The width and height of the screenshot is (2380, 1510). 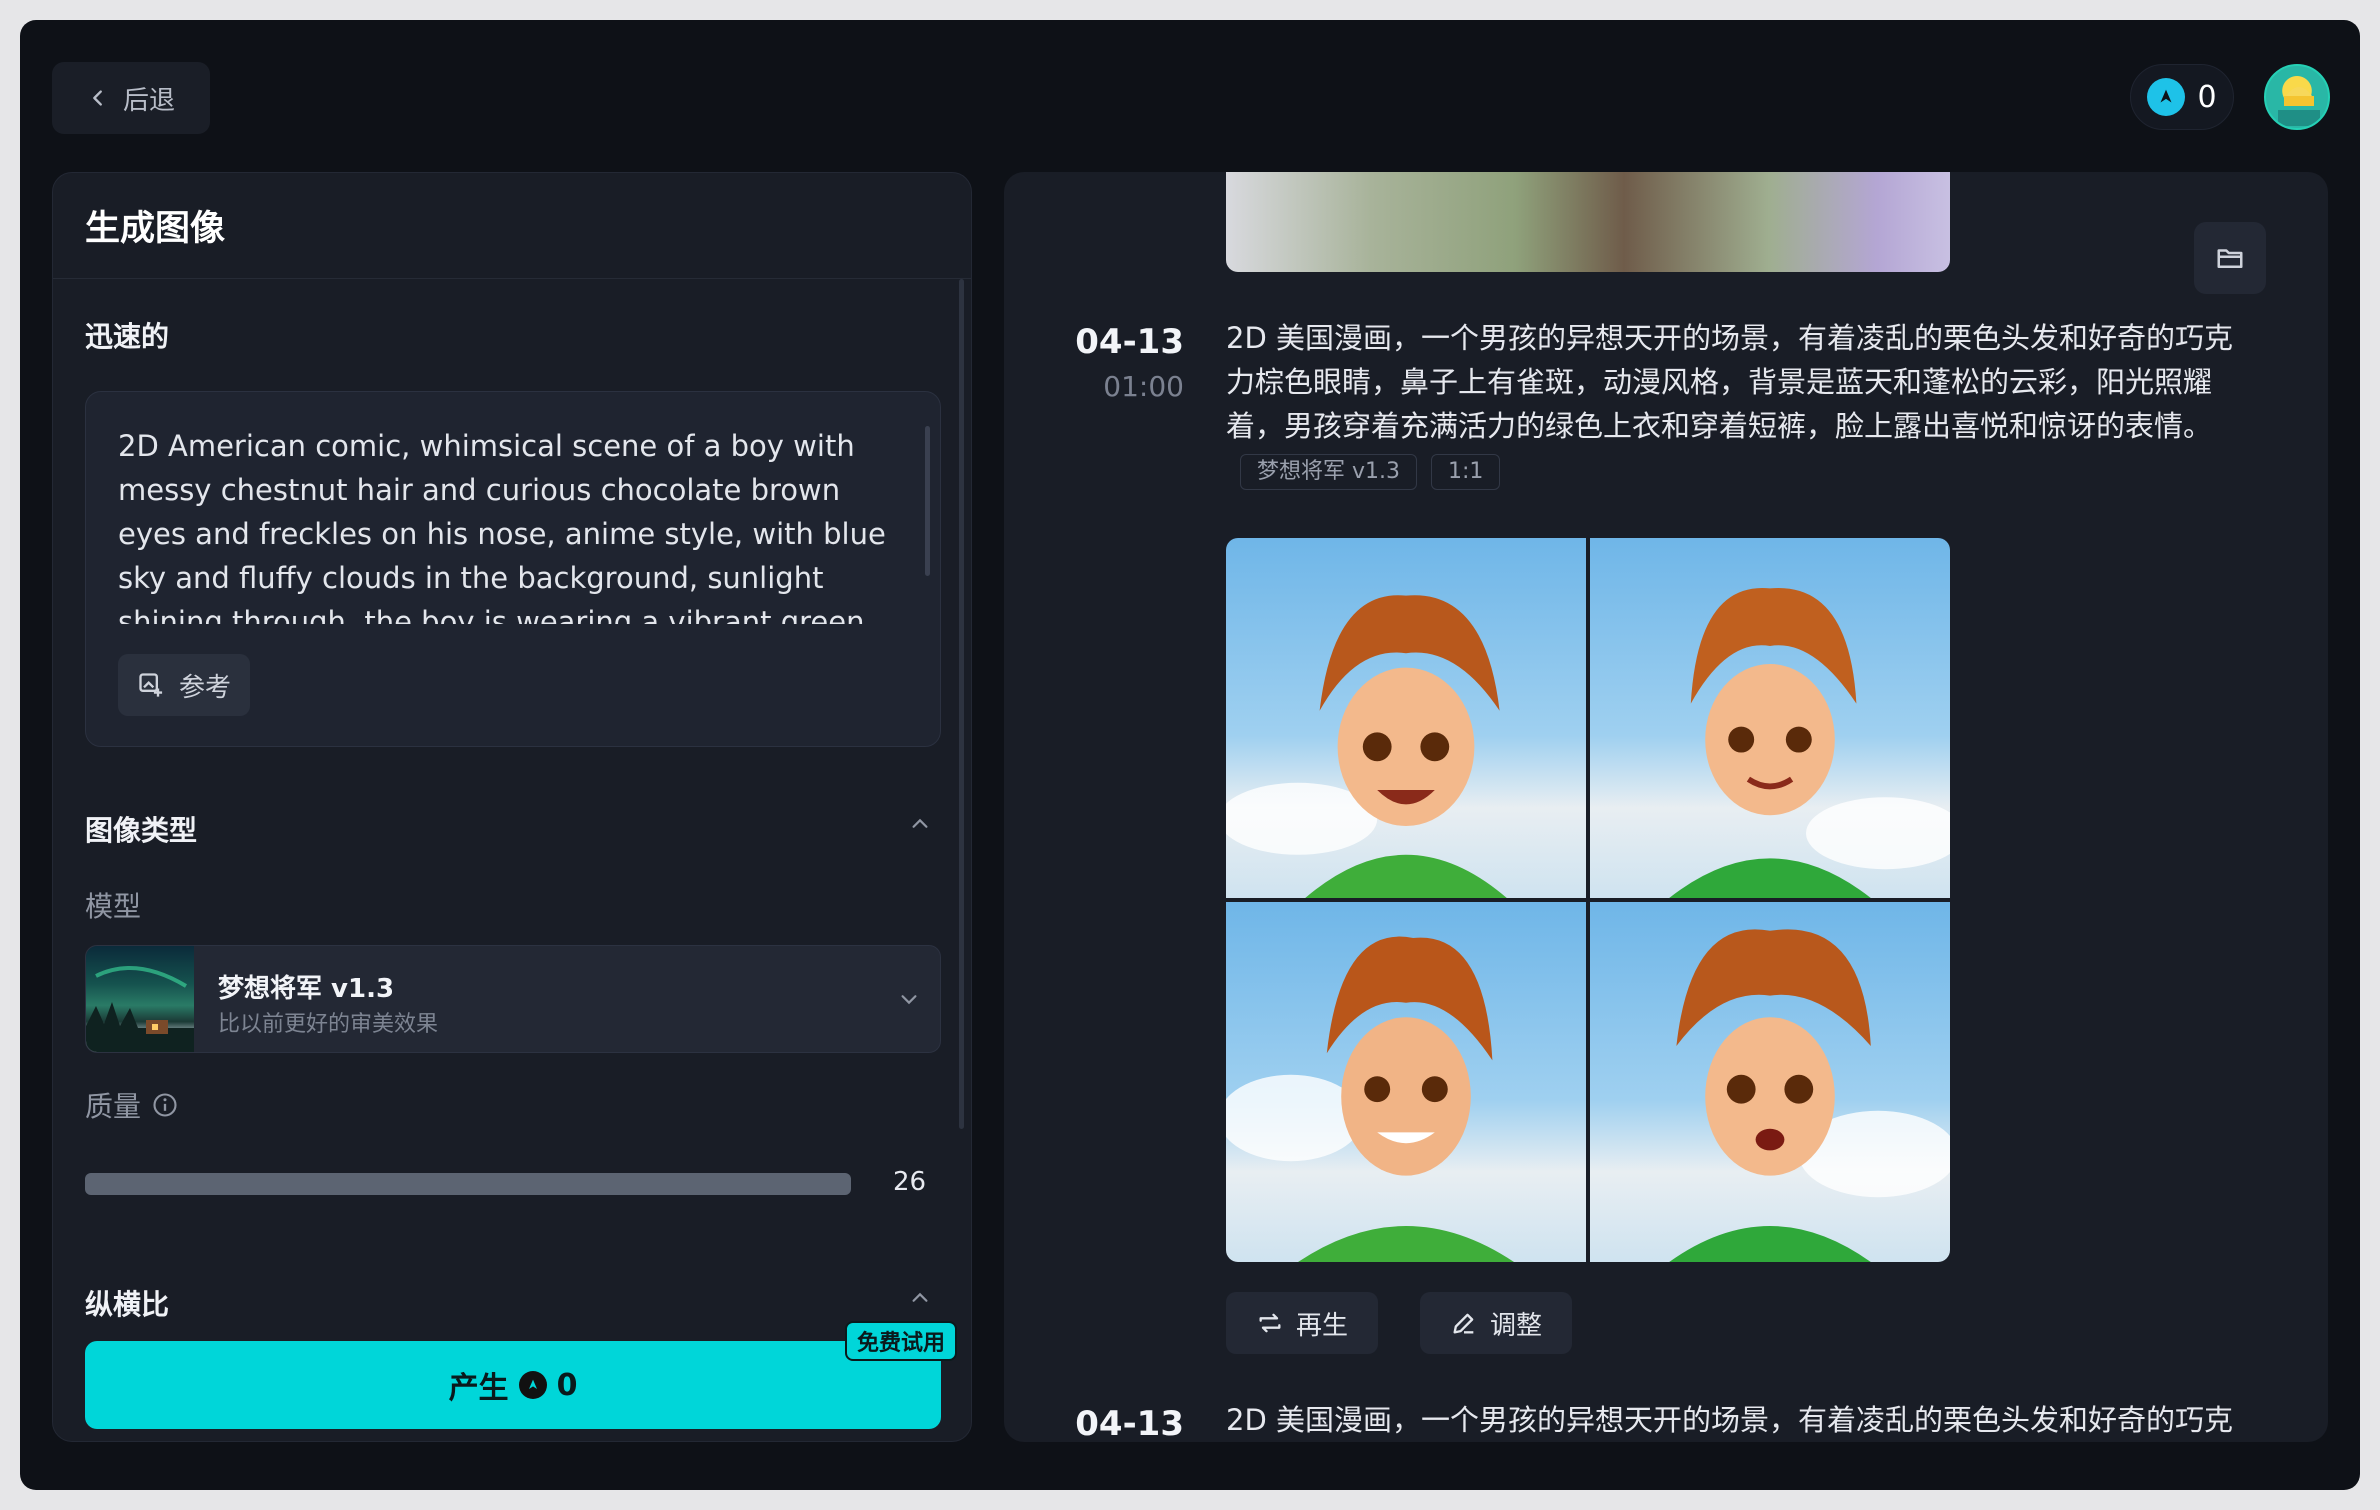 What do you see at coordinates (127, 336) in the screenshot?
I see `prompt-section-label: 迅速的` at bounding box center [127, 336].